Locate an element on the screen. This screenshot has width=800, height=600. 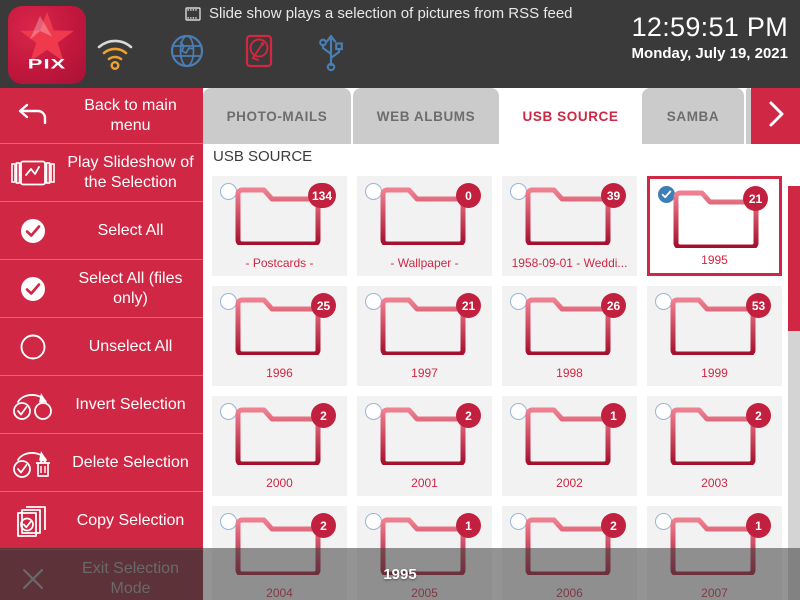
trash-selection-icon is located at coordinates (33, 463).